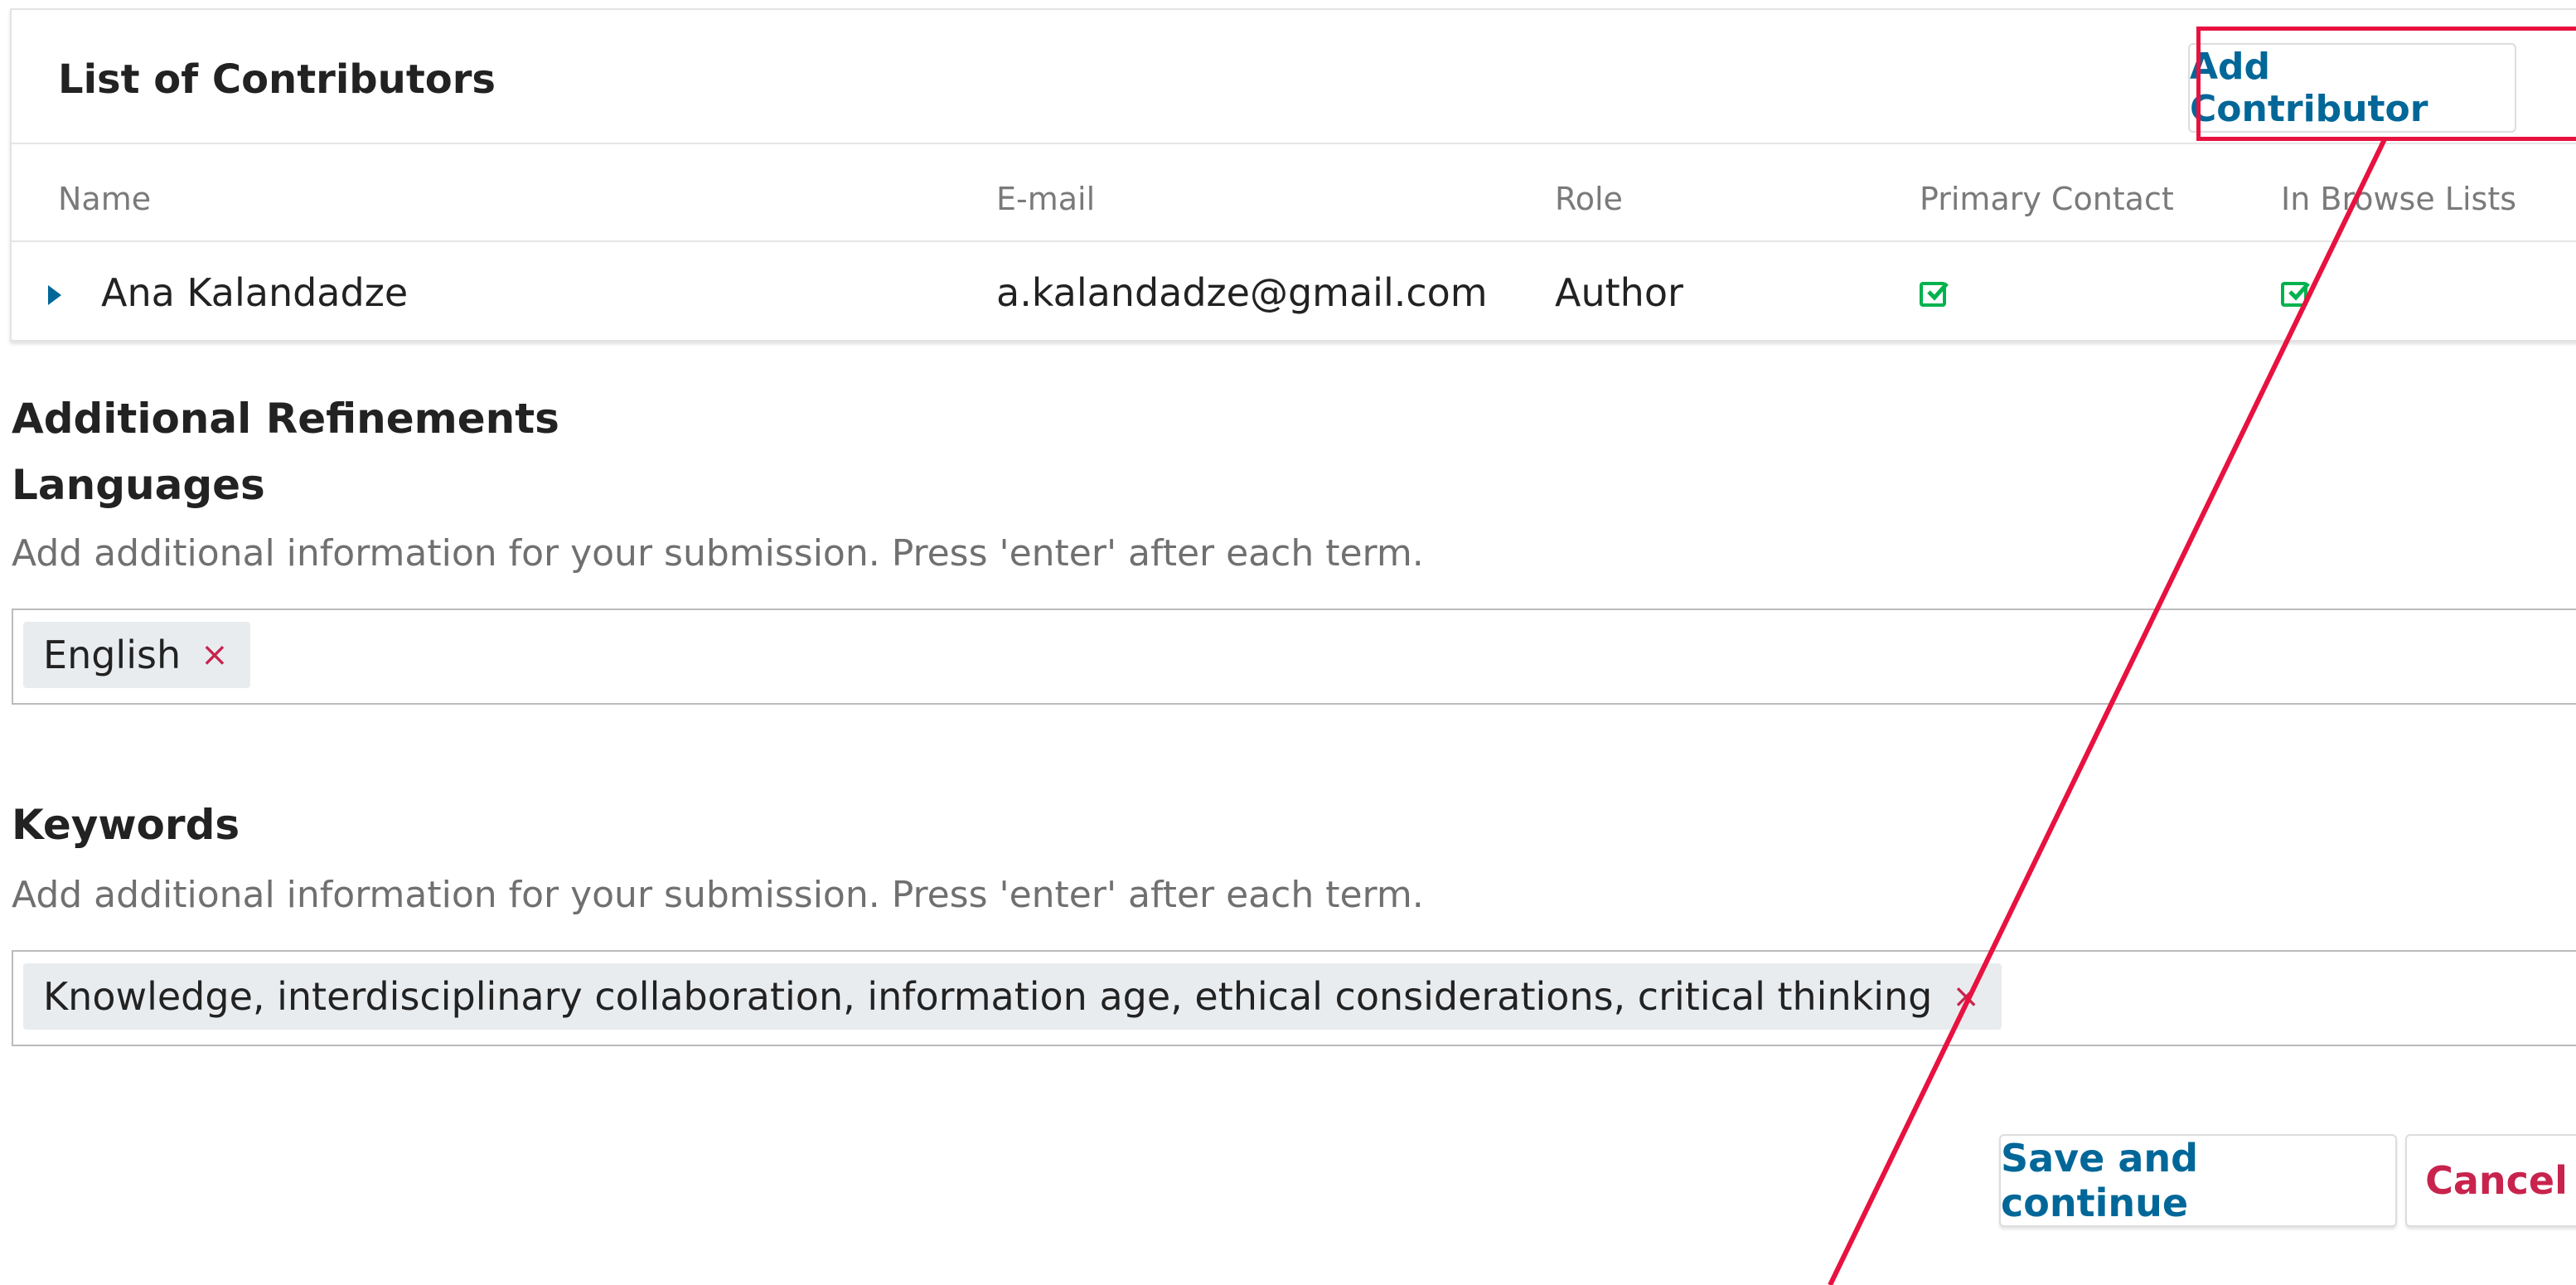 The height and width of the screenshot is (1285, 2576). I want to click on additional-refinements-heading: Additional Refinements, so click(285, 419).